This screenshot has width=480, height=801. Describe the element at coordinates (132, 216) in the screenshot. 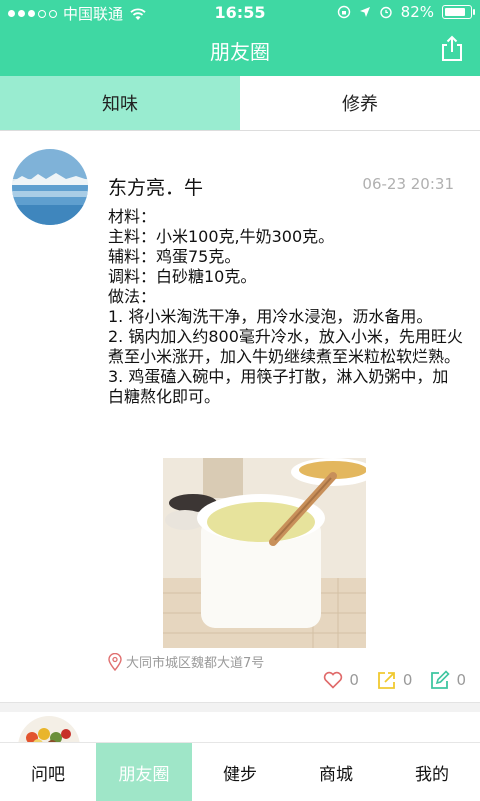

I see `content-line: 材料：` at that location.